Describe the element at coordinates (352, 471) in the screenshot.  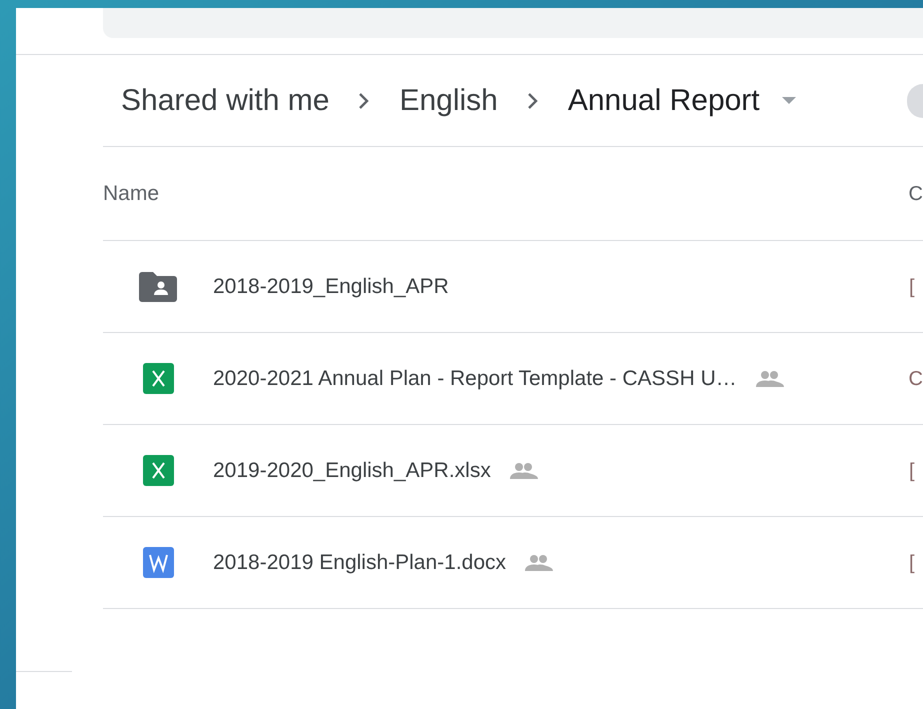
I see `file-name: 2019-2020_English_APR.xlsx` at that location.